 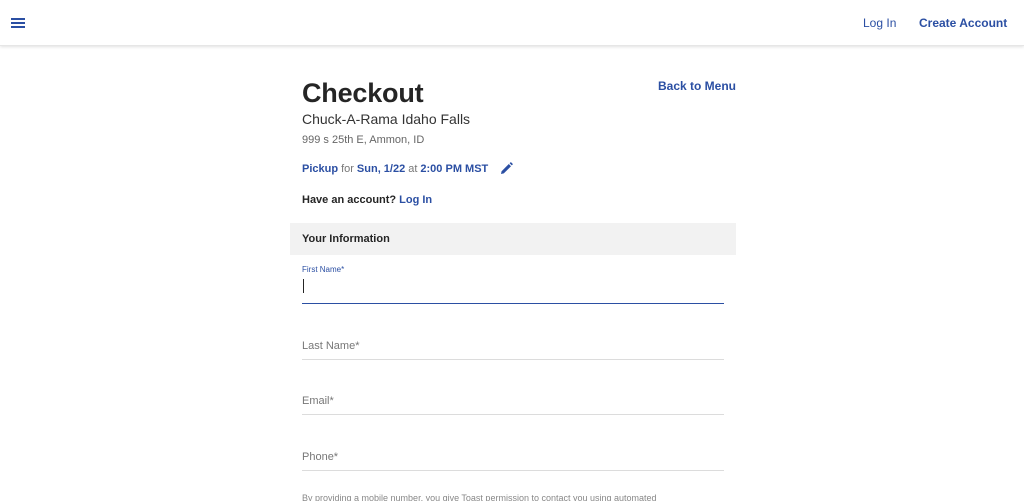 What do you see at coordinates (320, 457) in the screenshot?
I see `phone-placeholder: Phone*` at bounding box center [320, 457].